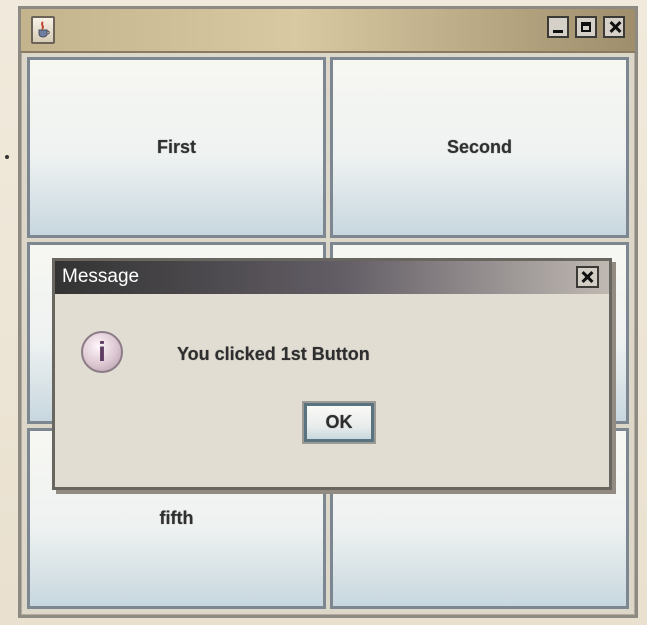  I want to click on dialog-close-button, so click(587, 277).